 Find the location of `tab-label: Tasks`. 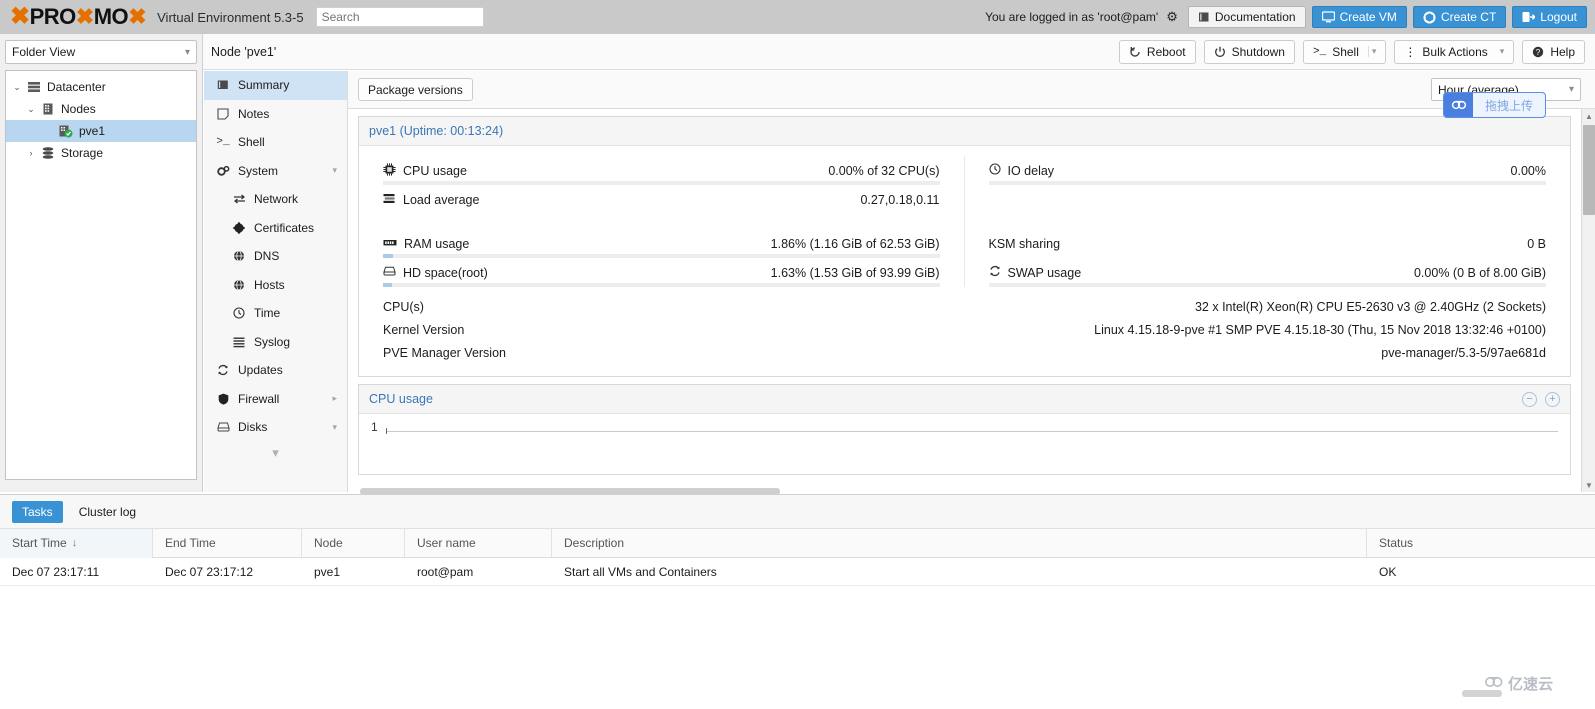

tab-label: Tasks is located at coordinates (37, 511).